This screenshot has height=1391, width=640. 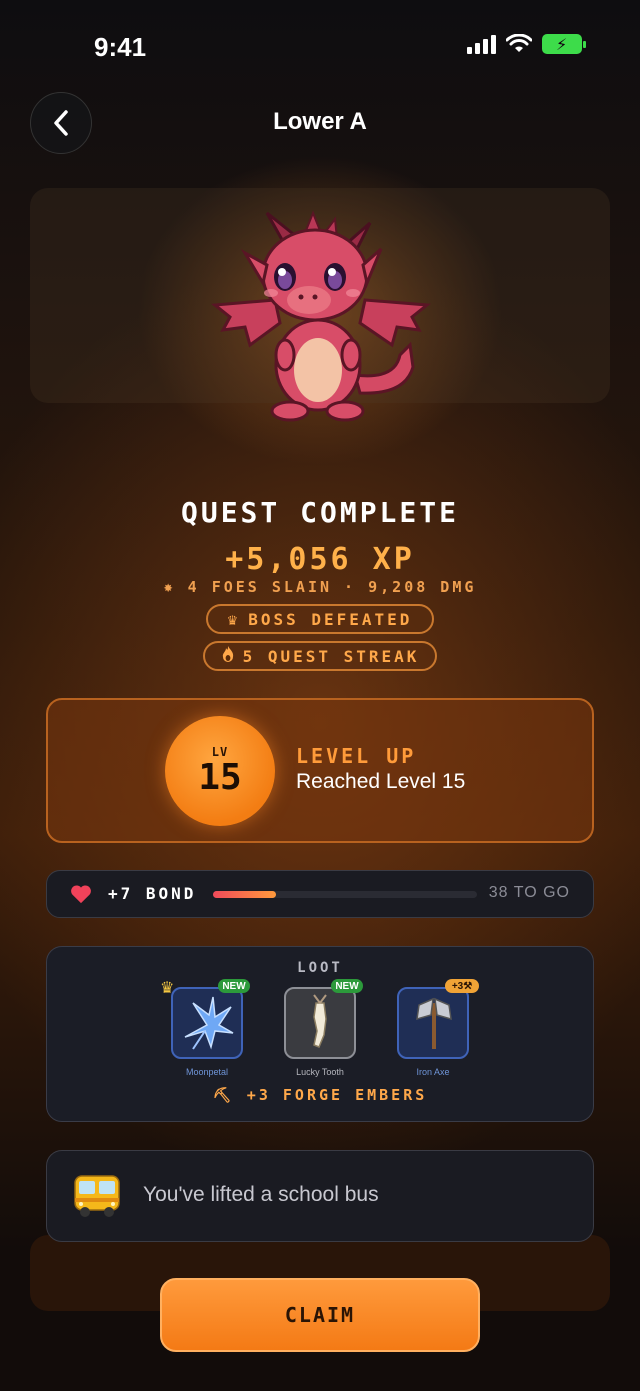 I want to click on moonpetal-icon, so click(x=209, y=1023).